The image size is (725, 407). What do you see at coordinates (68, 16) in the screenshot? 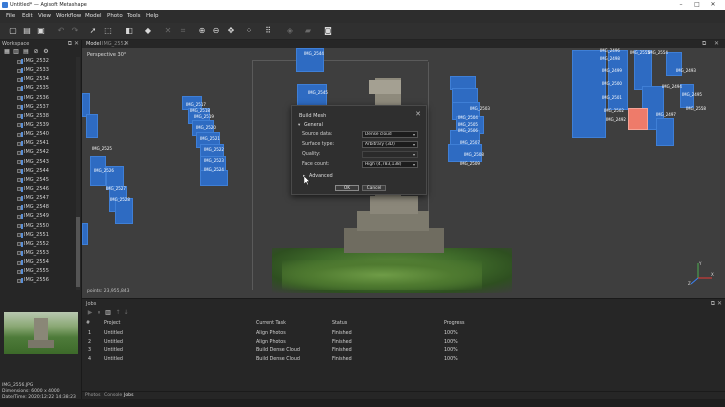
I see `menu-workflow: Workflow` at bounding box center [68, 16].